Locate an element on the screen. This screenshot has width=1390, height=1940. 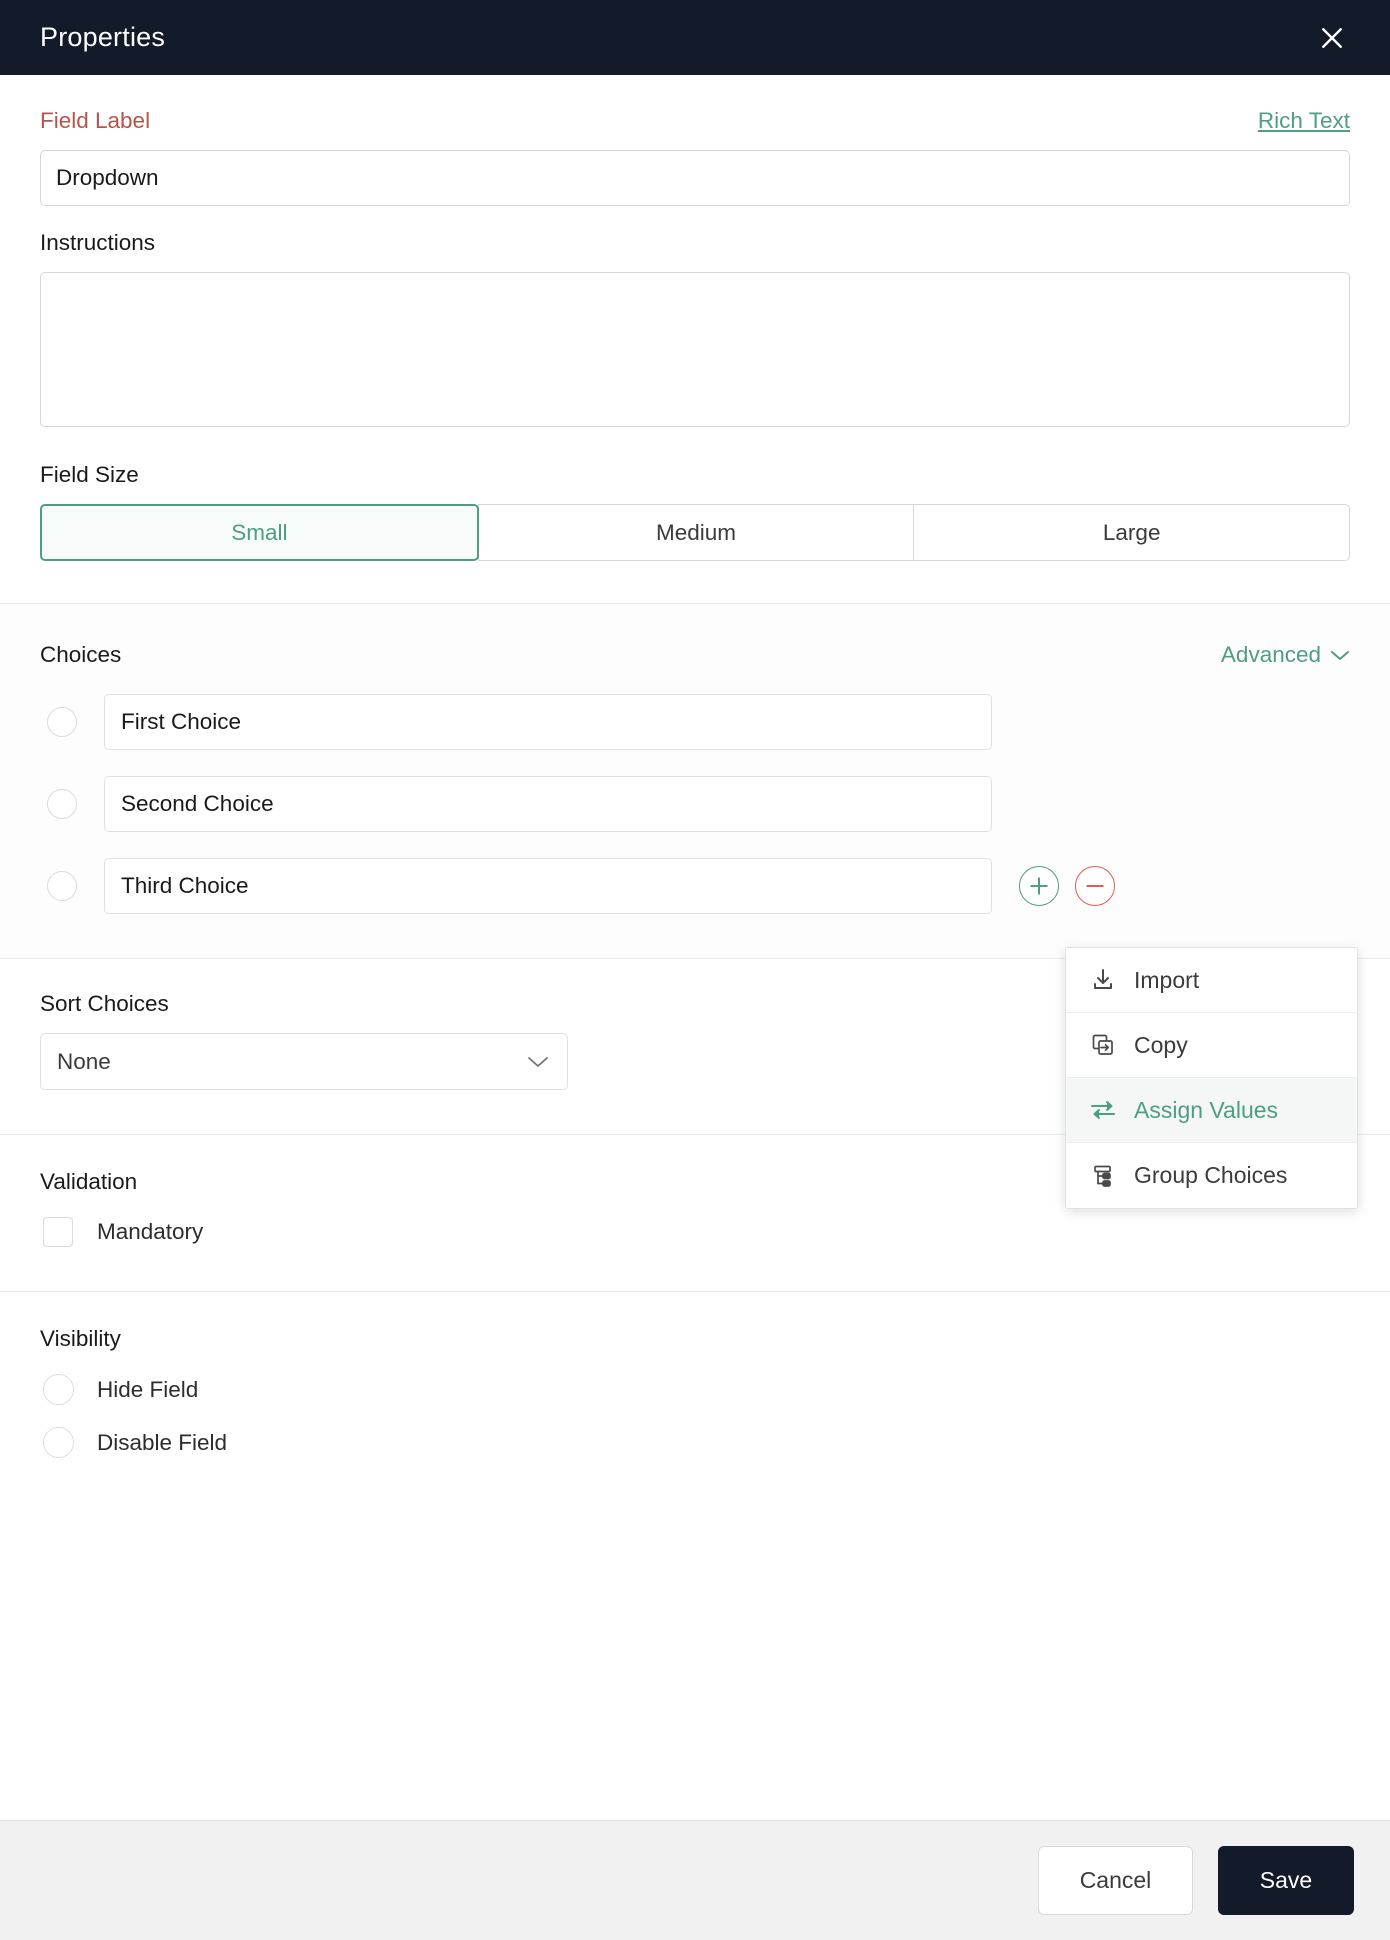
choices-caption: Choices is located at coordinates (81, 654).